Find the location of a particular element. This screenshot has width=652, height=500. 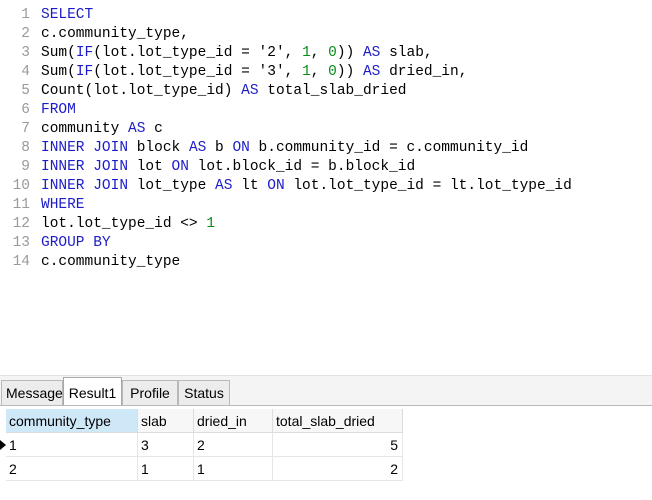

code-text: community AS c is located at coordinates (102, 129).